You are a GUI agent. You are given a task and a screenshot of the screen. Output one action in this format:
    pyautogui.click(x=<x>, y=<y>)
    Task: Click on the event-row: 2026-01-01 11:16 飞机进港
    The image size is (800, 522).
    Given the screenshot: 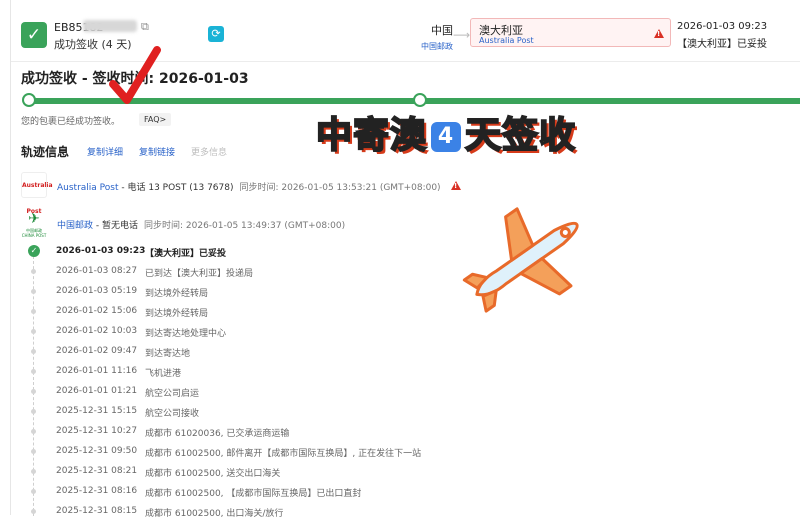 What is the action you would take?
    pyautogui.click(x=401, y=372)
    